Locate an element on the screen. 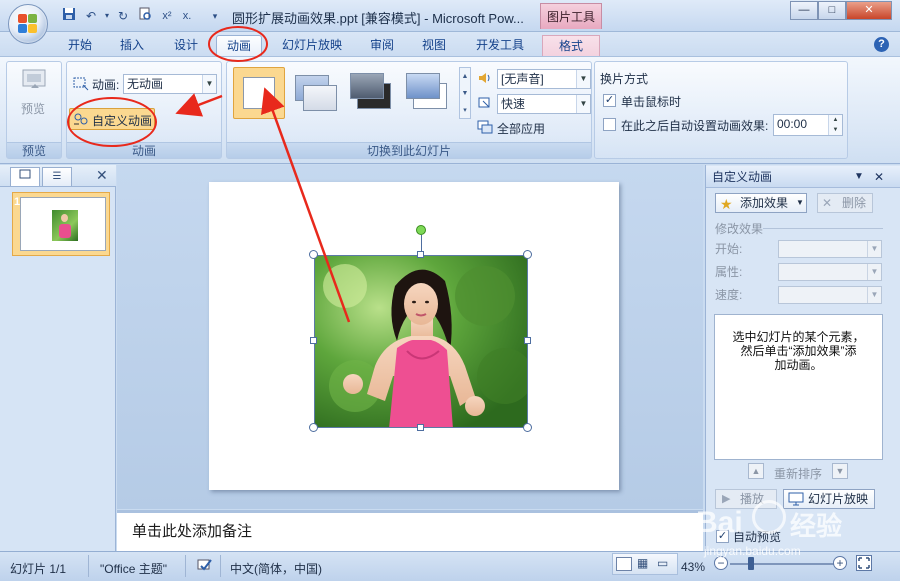 The image size is (900, 581). office-button is located at coordinates (28, 24).